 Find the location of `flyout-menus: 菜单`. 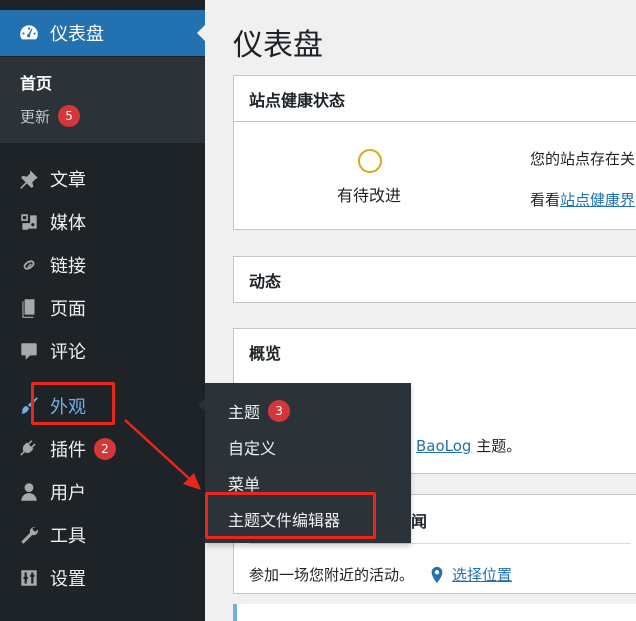

flyout-menus: 菜单 is located at coordinates (244, 483).